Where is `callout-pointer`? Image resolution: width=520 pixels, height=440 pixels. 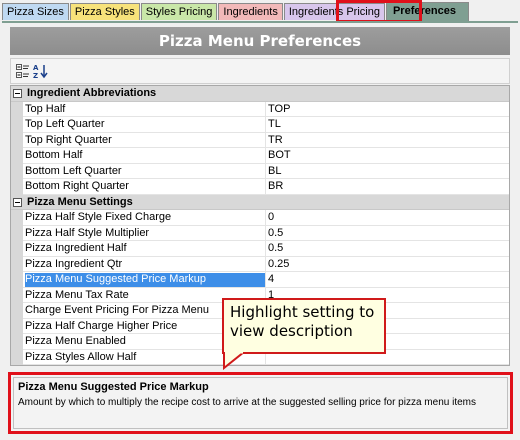
callout-pointer is located at coordinates (234, 361).